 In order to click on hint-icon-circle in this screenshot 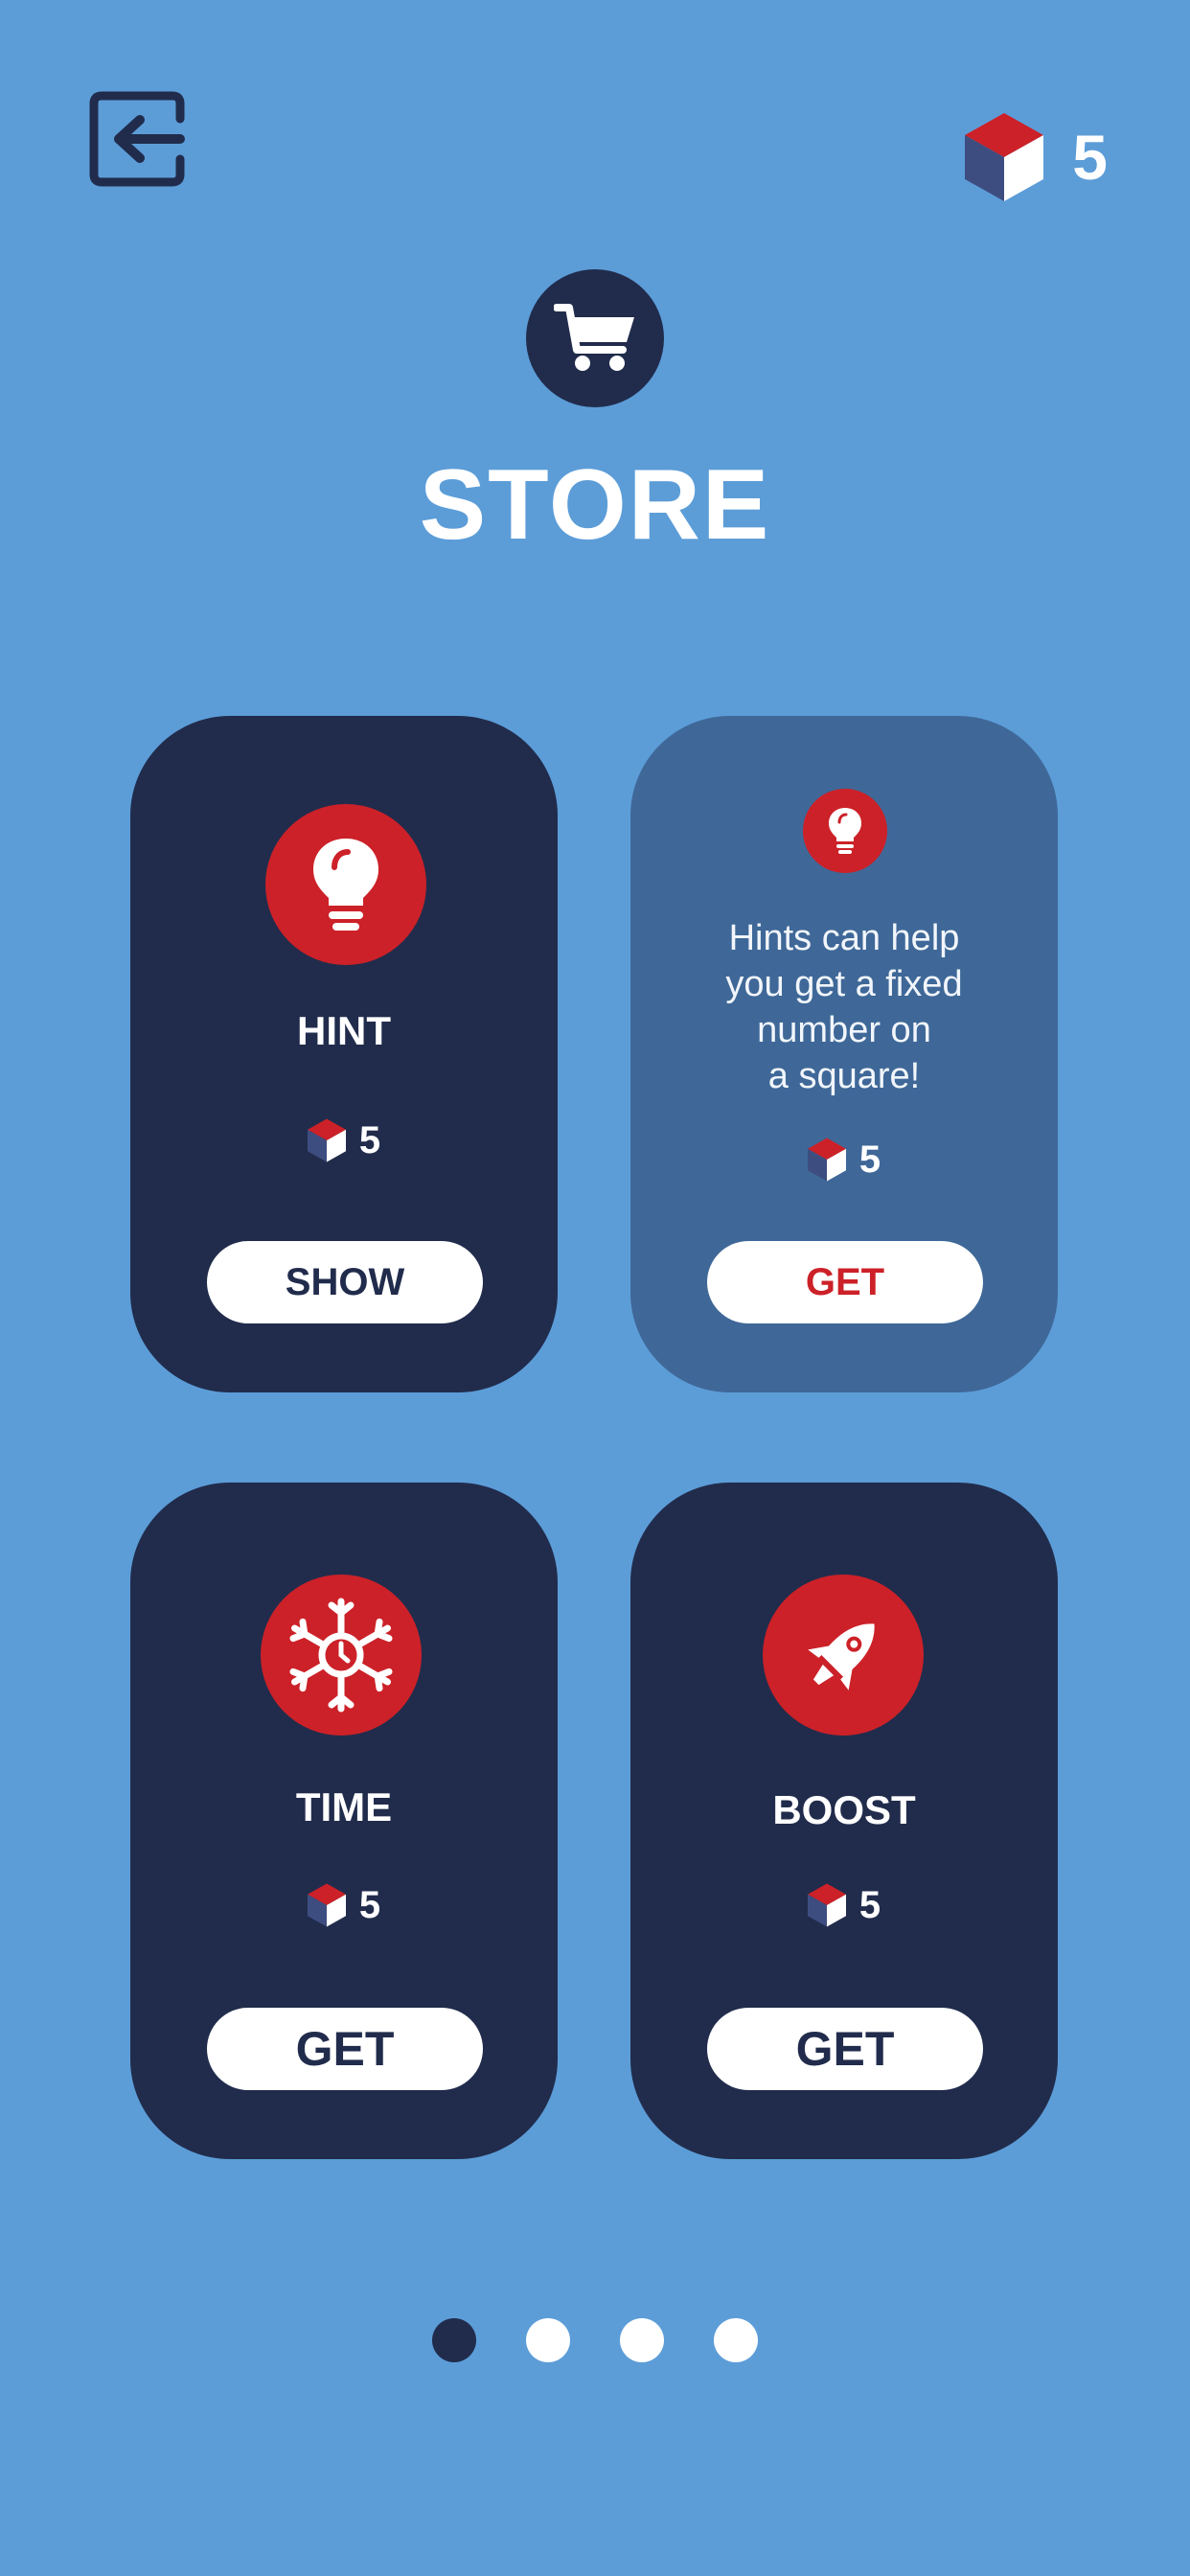, I will do `click(346, 884)`.